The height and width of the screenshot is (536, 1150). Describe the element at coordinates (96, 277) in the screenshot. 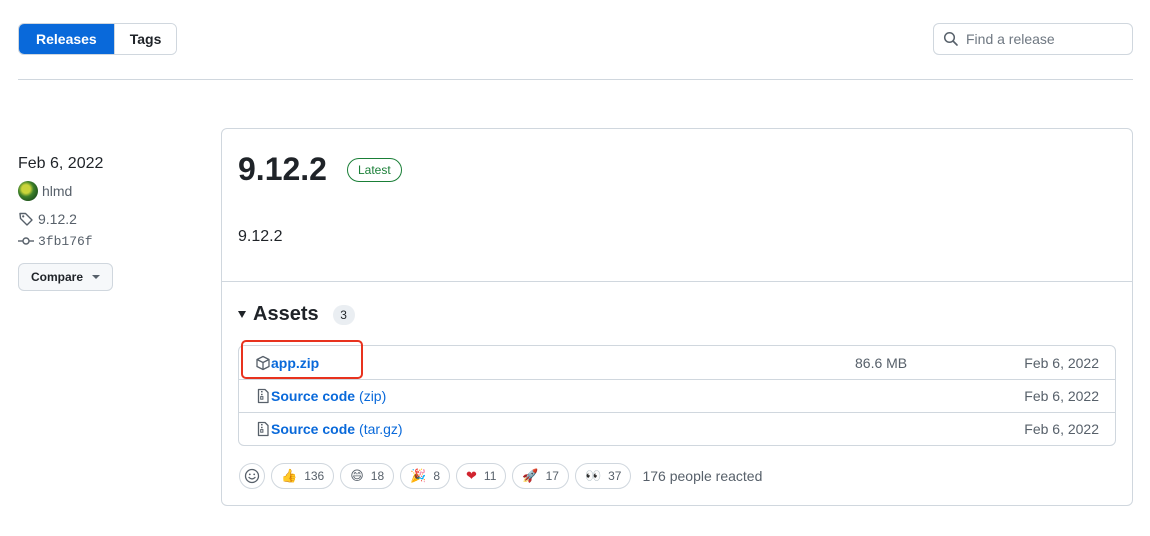

I see `chevron-down-icon` at that location.